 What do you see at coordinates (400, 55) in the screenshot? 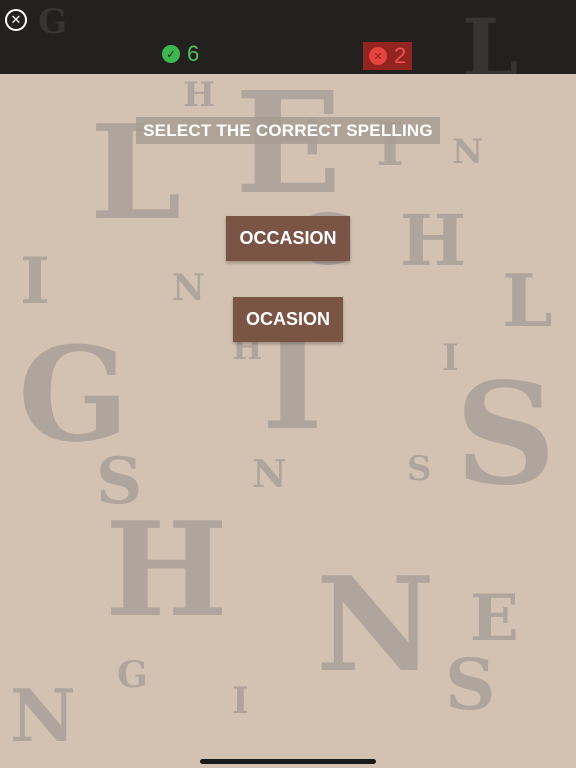
I see `wrong-count: 2` at bounding box center [400, 55].